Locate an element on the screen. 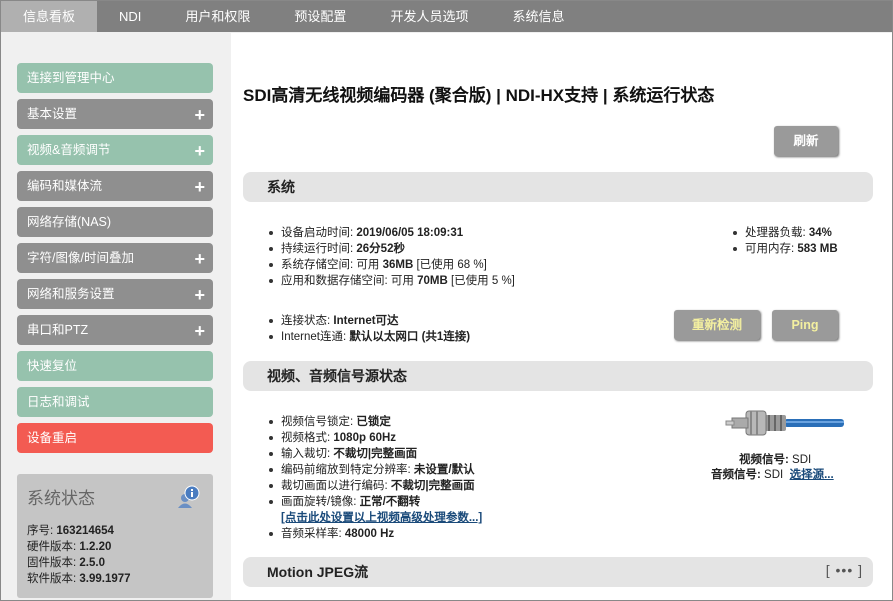  sdi-cable-icon is located at coordinates (784, 423).